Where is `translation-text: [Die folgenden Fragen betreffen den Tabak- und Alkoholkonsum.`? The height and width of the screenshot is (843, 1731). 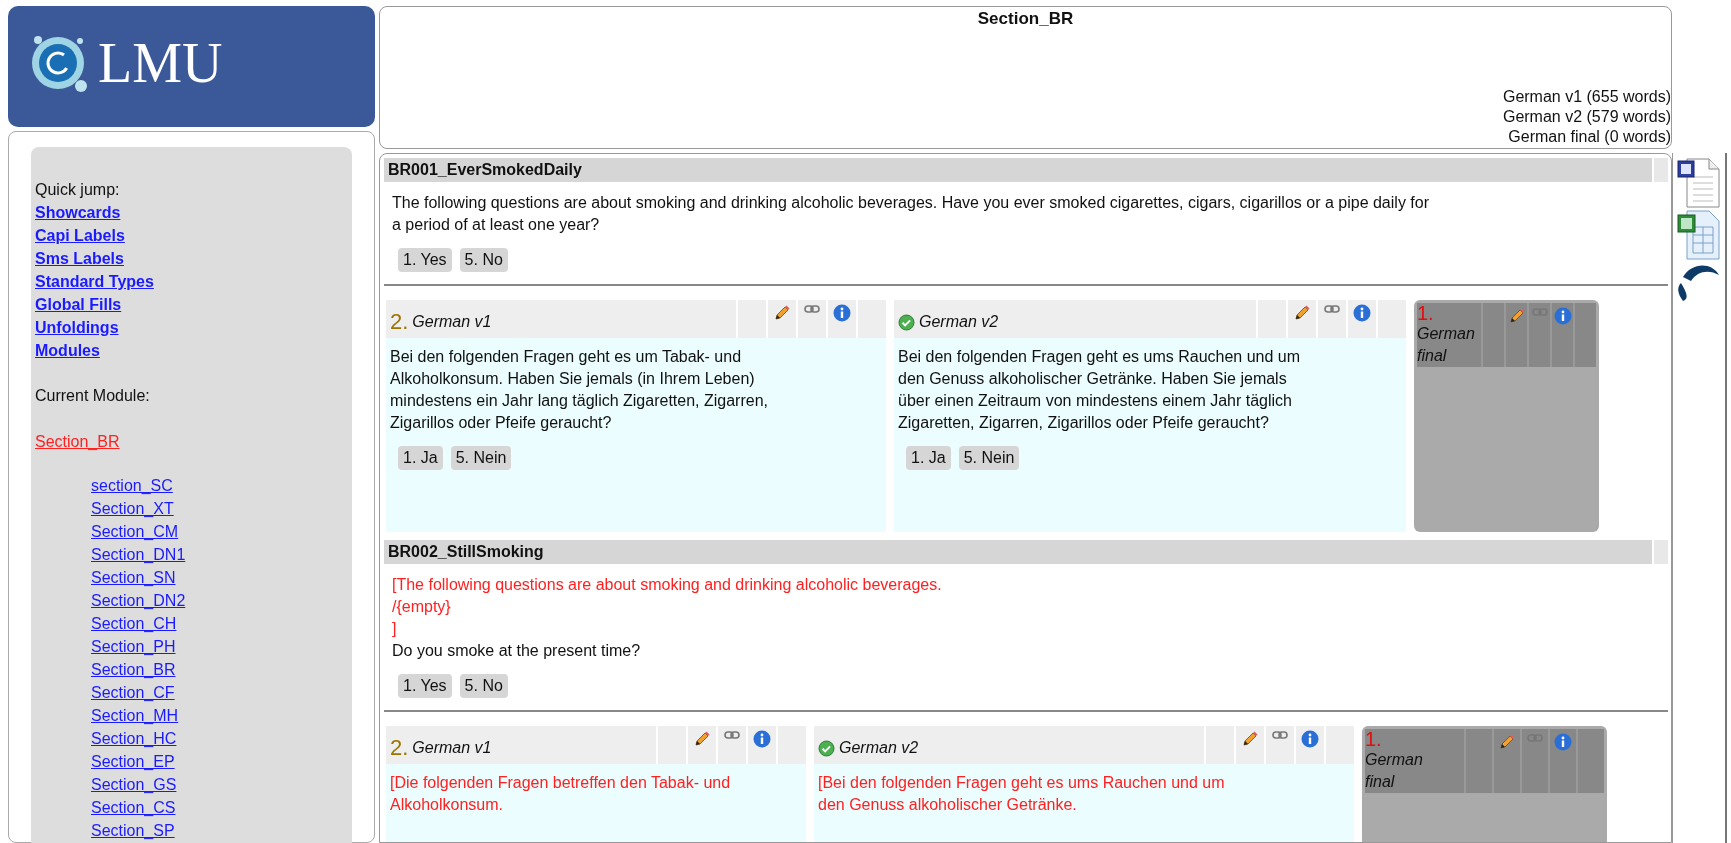 translation-text: [Die folgenden Fragen betreffen den Tabak- und Alkoholkonsum. is located at coordinates (561, 794).